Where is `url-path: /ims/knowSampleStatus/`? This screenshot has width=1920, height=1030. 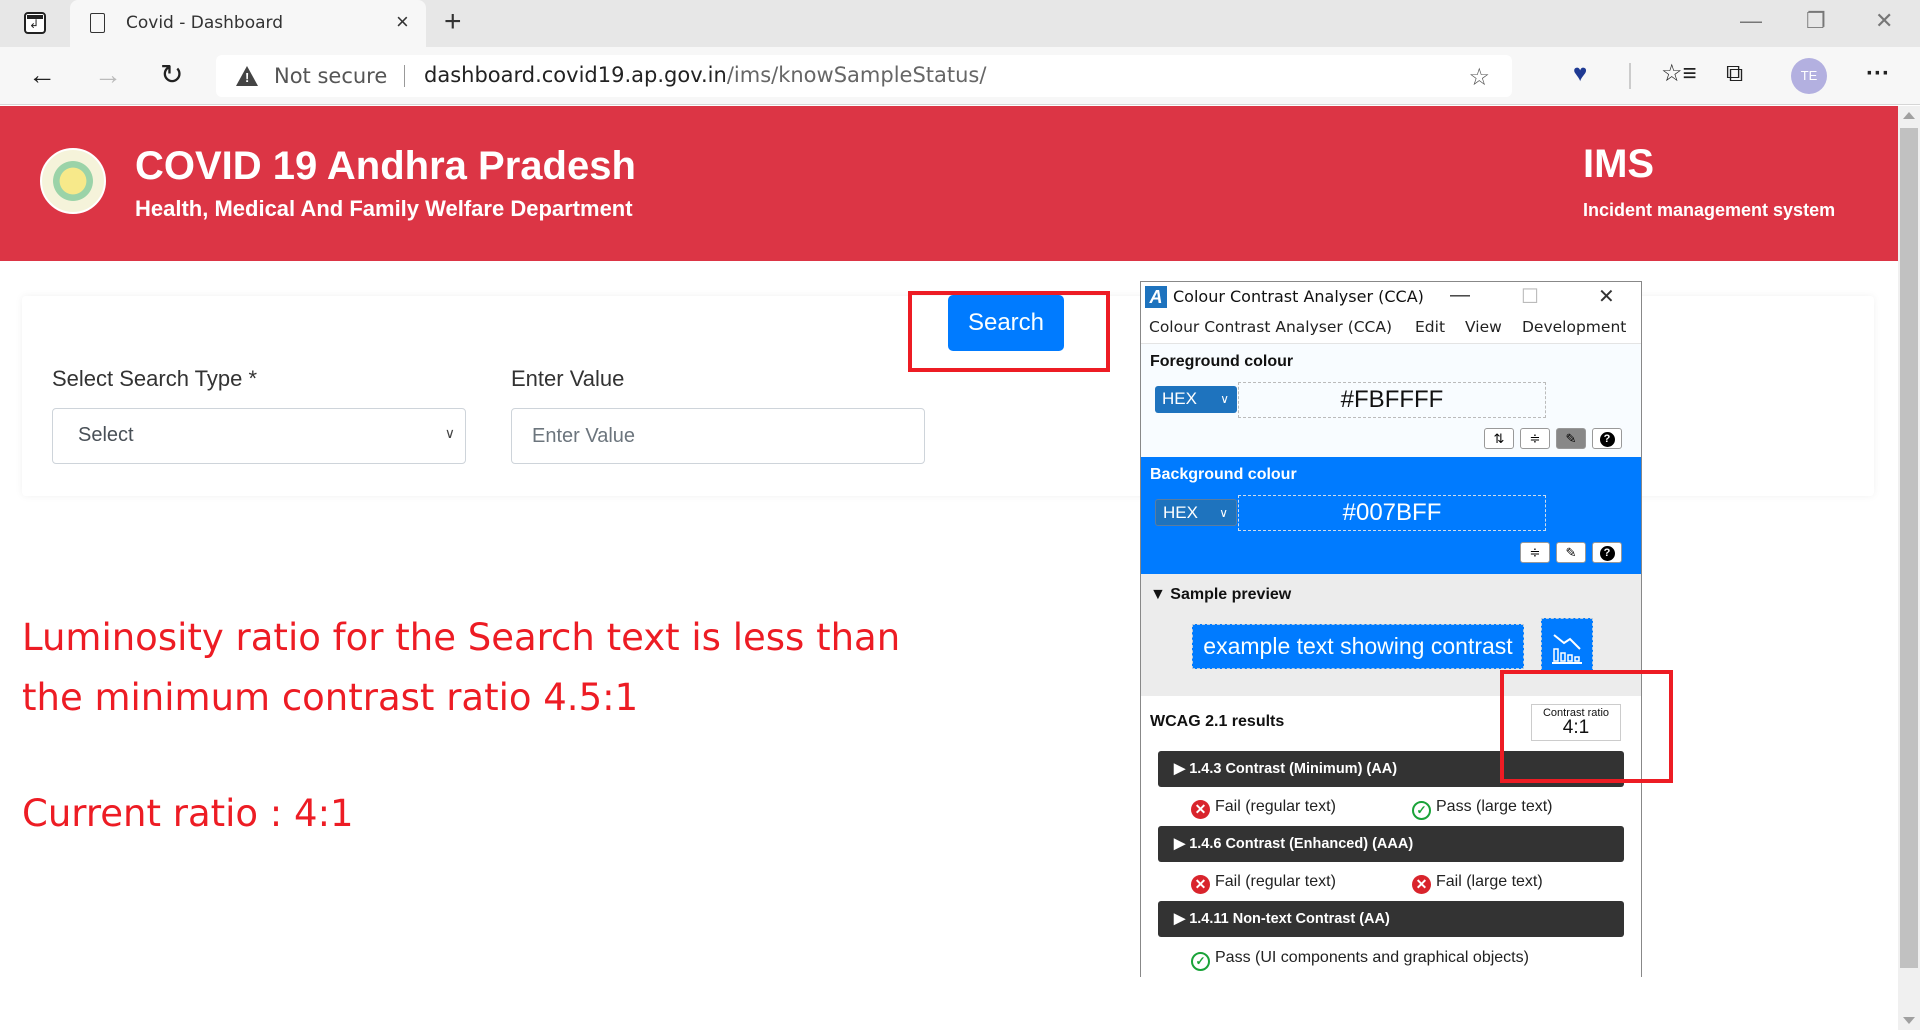 url-path: /ims/knowSampleStatus/ is located at coordinates (856, 75).